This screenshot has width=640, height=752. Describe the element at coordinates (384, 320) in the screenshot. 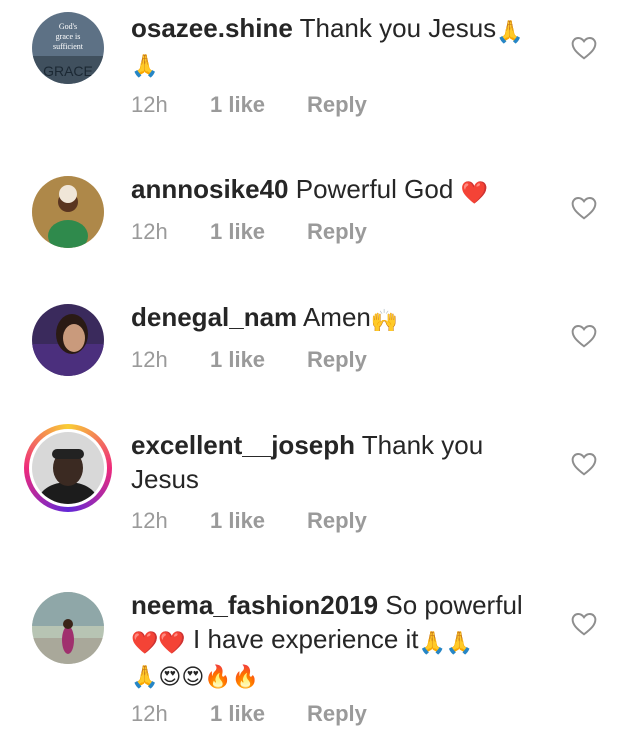

I see `raising-hands-emoji: 🙌` at that location.